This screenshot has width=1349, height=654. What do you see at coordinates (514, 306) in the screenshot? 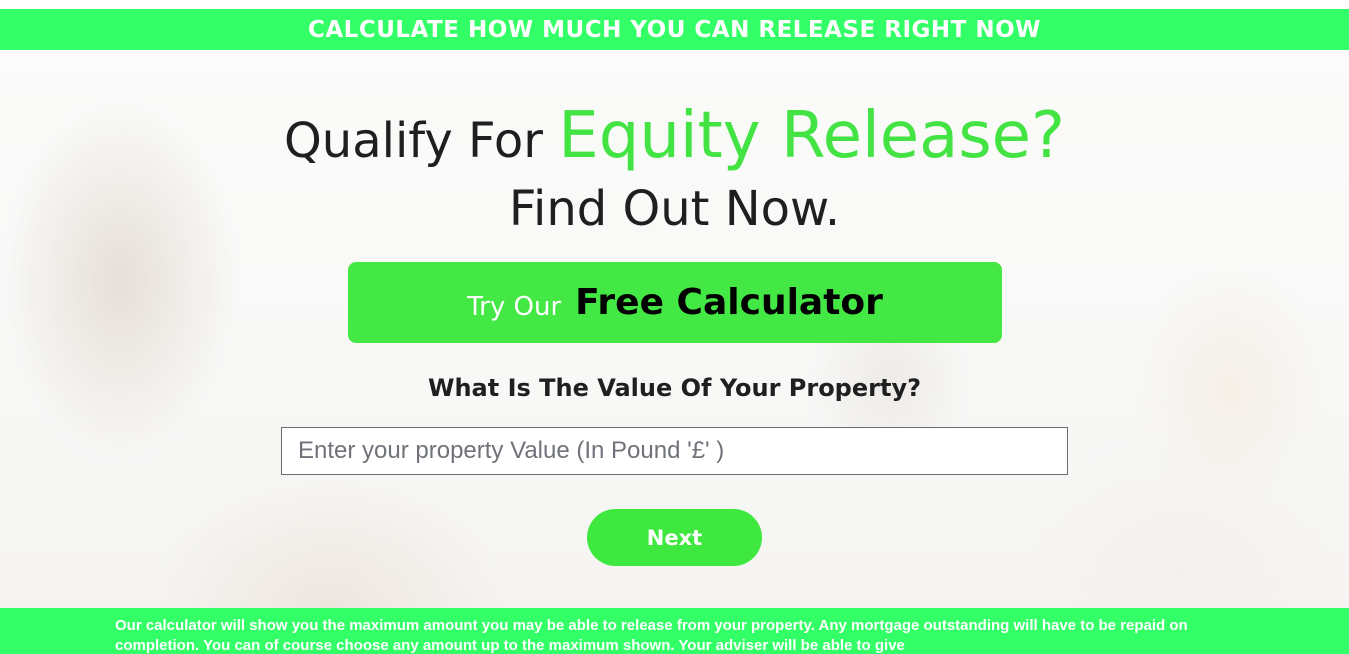
I see `cta-small-text: Try Our` at bounding box center [514, 306].